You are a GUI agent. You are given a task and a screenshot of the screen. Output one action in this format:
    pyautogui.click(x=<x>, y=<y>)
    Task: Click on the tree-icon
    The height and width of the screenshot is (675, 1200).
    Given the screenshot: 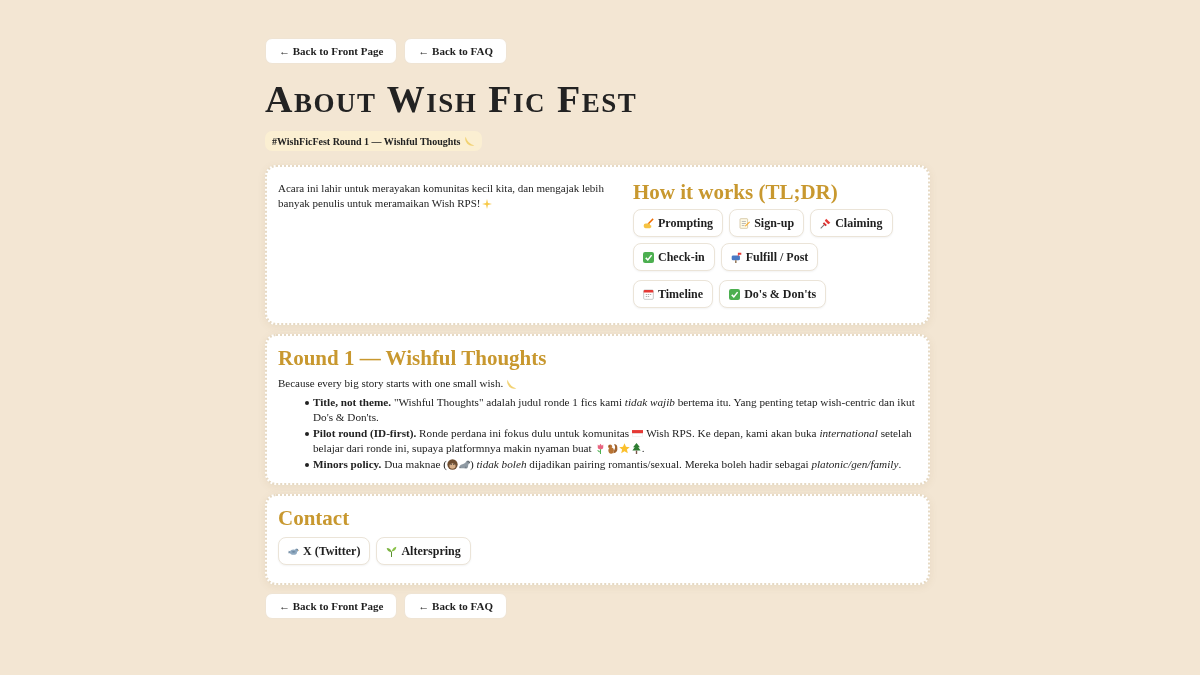 What is the action you would take?
    pyautogui.click(x=636, y=448)
    